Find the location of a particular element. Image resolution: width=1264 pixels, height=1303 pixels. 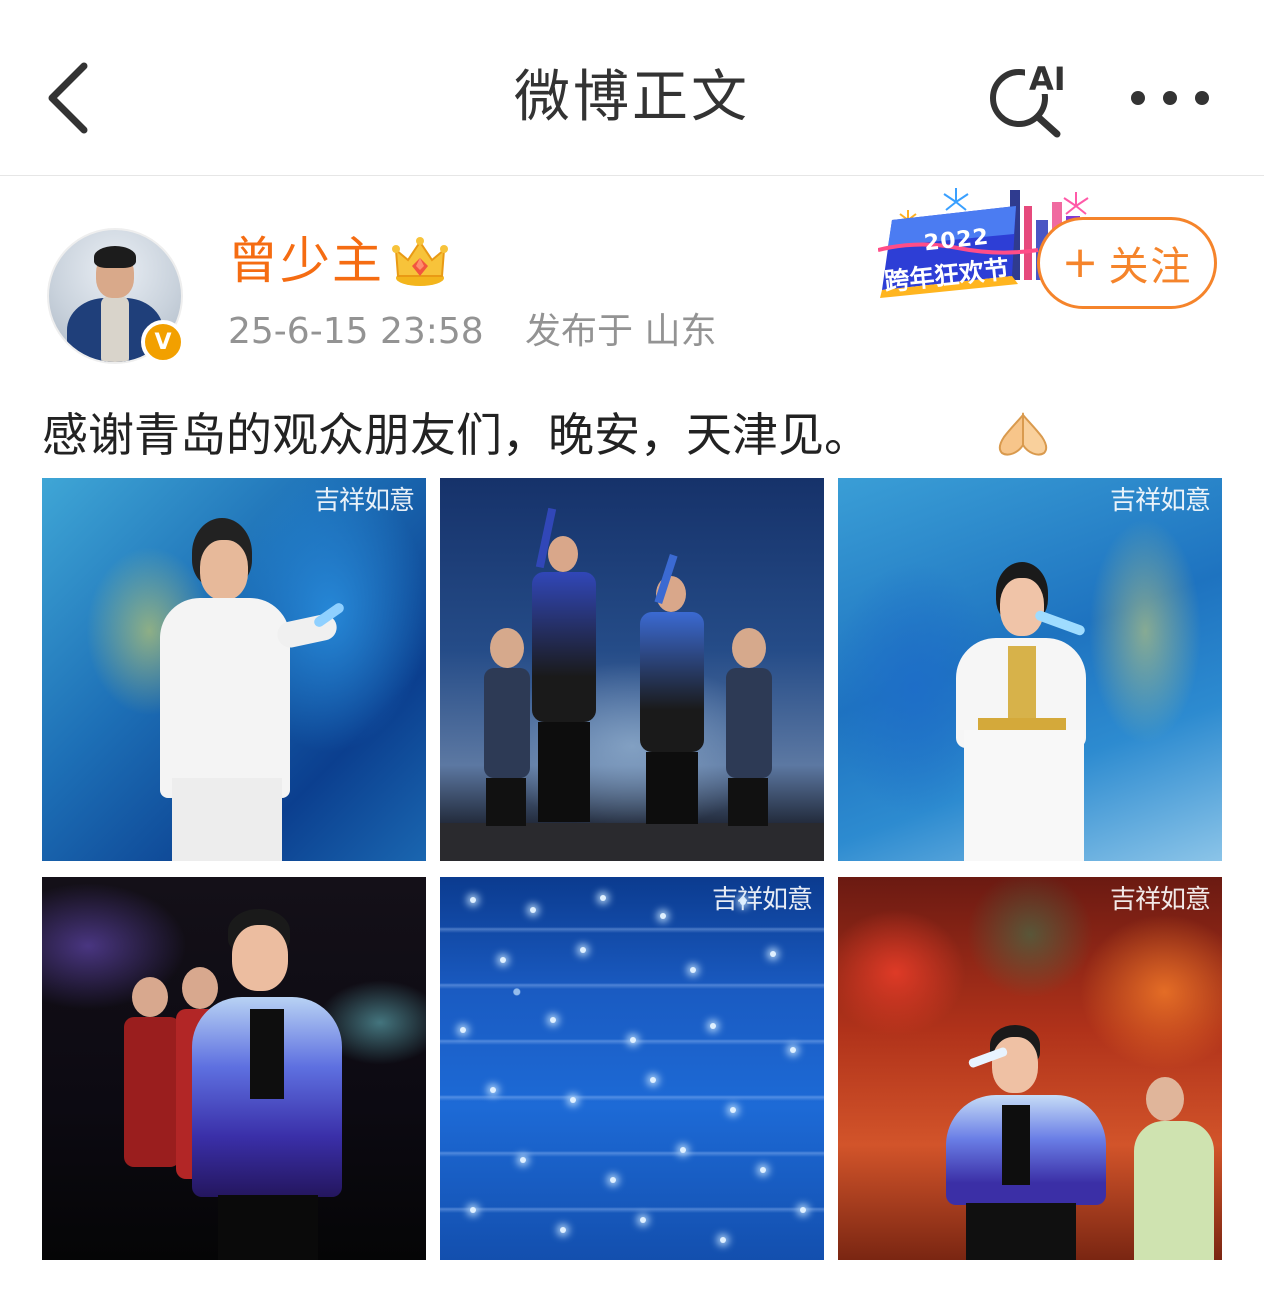

author-name: 曾少主 is located at coordinates (306, 261).